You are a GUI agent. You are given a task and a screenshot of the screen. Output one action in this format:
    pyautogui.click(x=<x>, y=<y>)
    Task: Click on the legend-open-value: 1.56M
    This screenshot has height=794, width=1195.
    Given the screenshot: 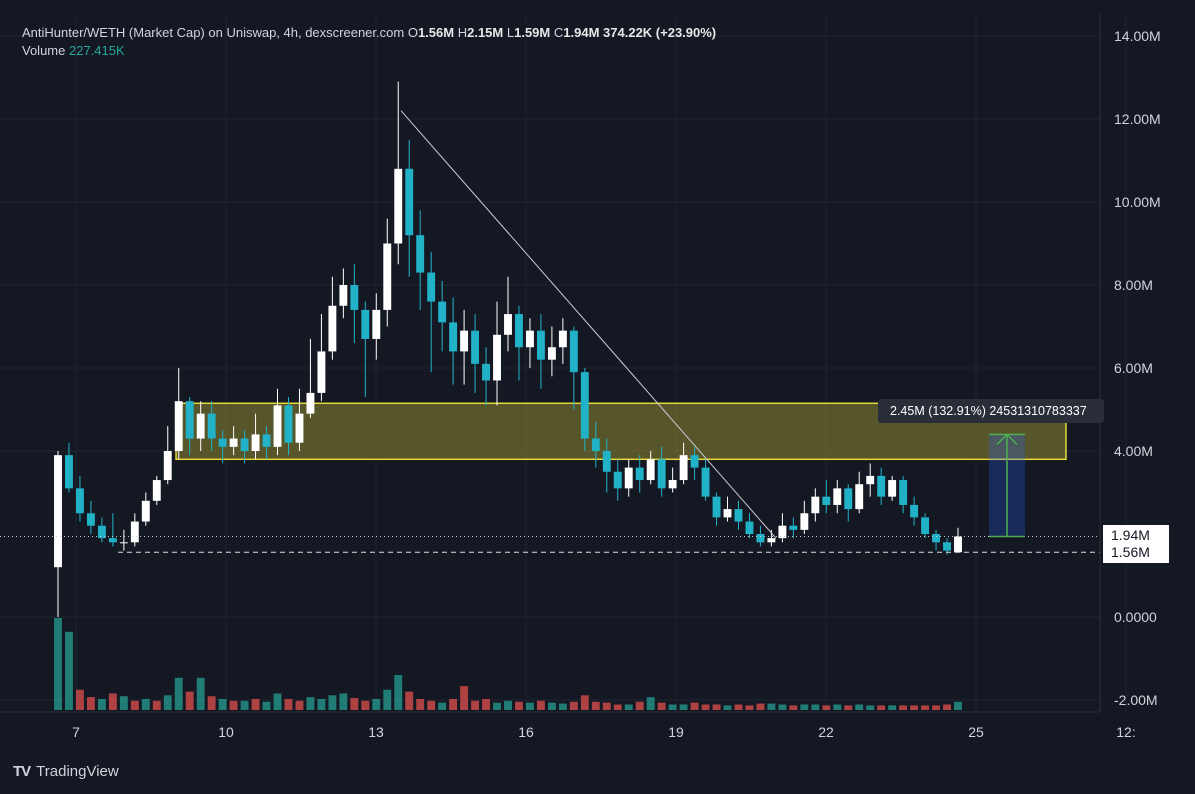 What is the action you would take?
    pyautogui.click(x=436, y=32)
    